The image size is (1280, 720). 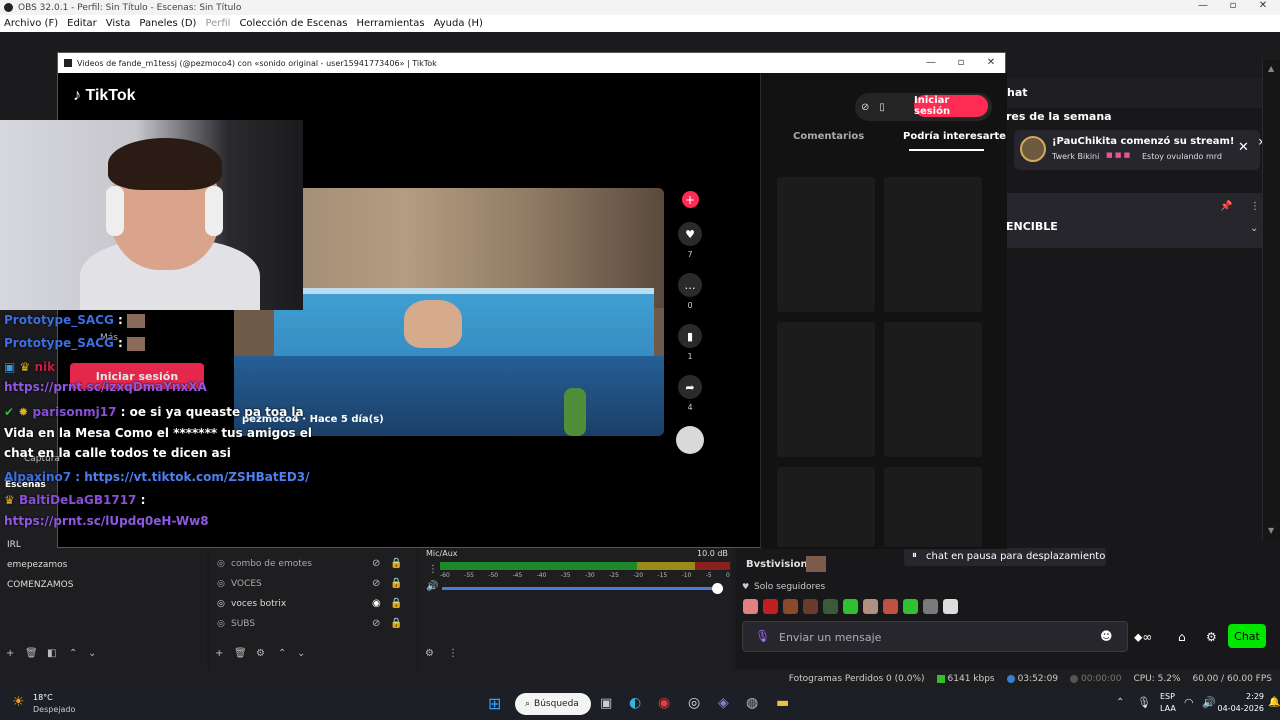 What do you see at coordinates (51, 653) in the screenshot?
I see `filter-scene-icon: ◧` at bounding box center [51, 653].